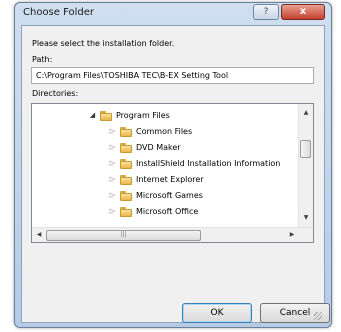  Describe the element at coordinates (59, 12) in the screenshot. I see `window-title: Choose Folder` at that location.